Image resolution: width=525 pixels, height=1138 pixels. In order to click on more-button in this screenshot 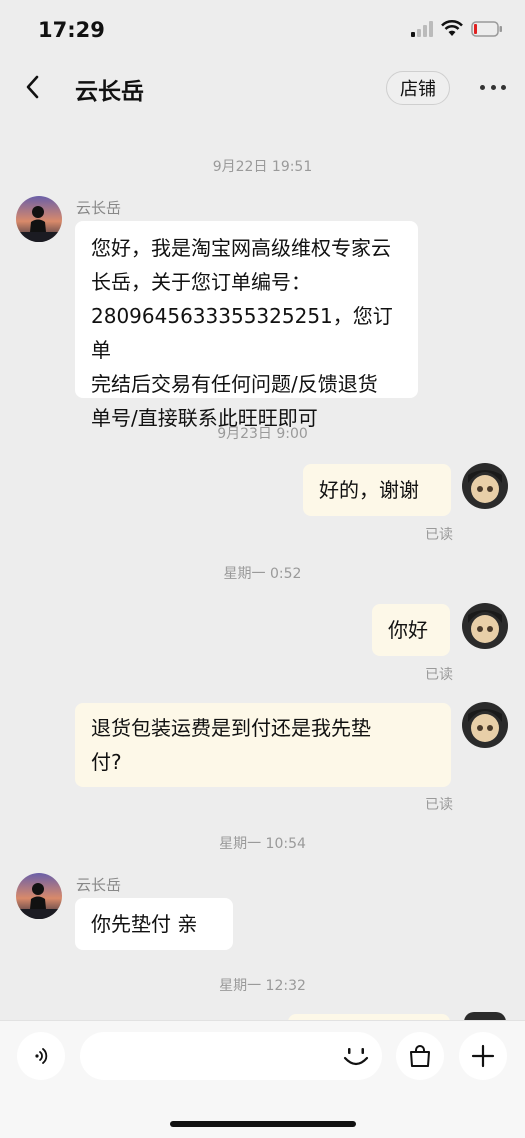, I will do `click(493, 87)`.